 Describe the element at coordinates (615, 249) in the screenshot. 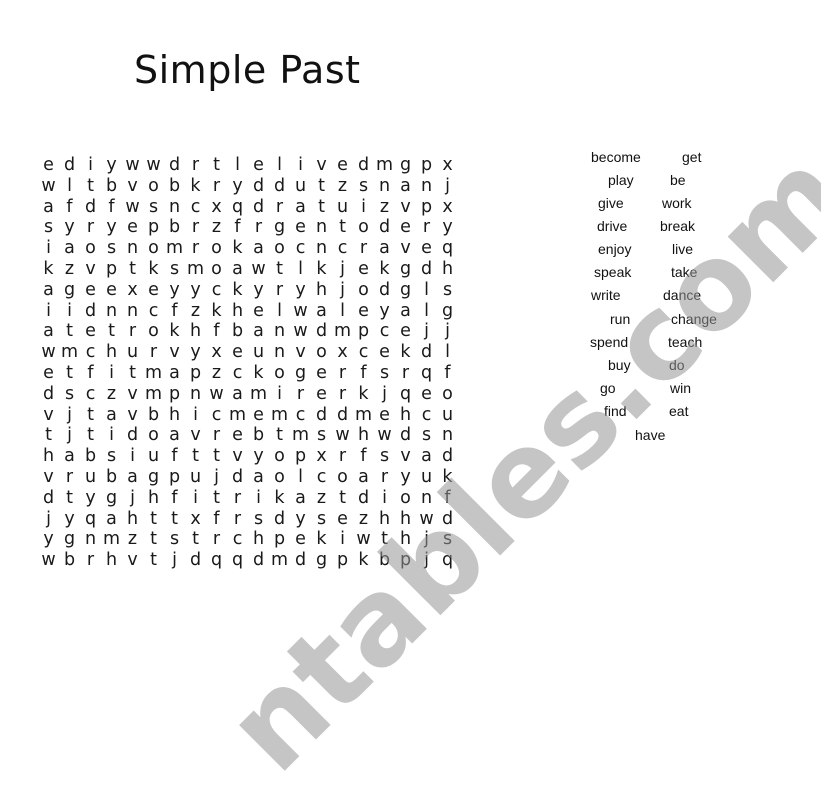

I see `word-list-item: enjoy` at that location.